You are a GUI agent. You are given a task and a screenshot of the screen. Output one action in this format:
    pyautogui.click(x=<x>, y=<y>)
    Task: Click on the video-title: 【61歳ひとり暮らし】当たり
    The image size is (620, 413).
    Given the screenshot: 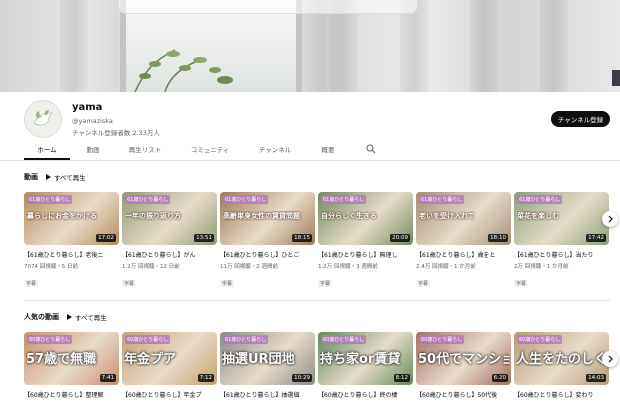 What is the action you would take?
    pyautogui.click(x=561, y=254)
    